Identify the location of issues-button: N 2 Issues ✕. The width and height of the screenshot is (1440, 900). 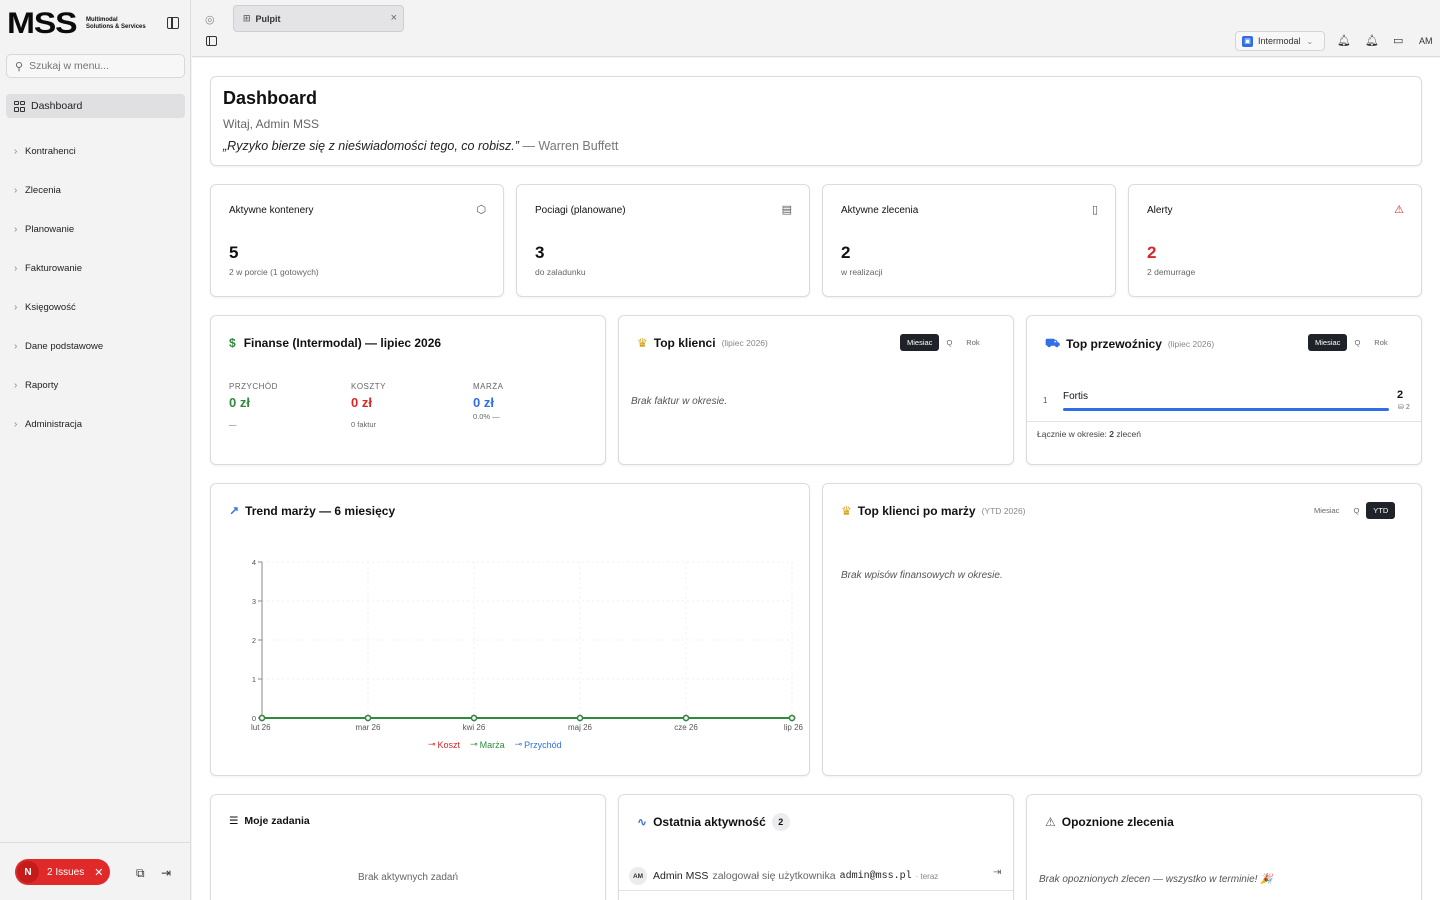
(62, 872).